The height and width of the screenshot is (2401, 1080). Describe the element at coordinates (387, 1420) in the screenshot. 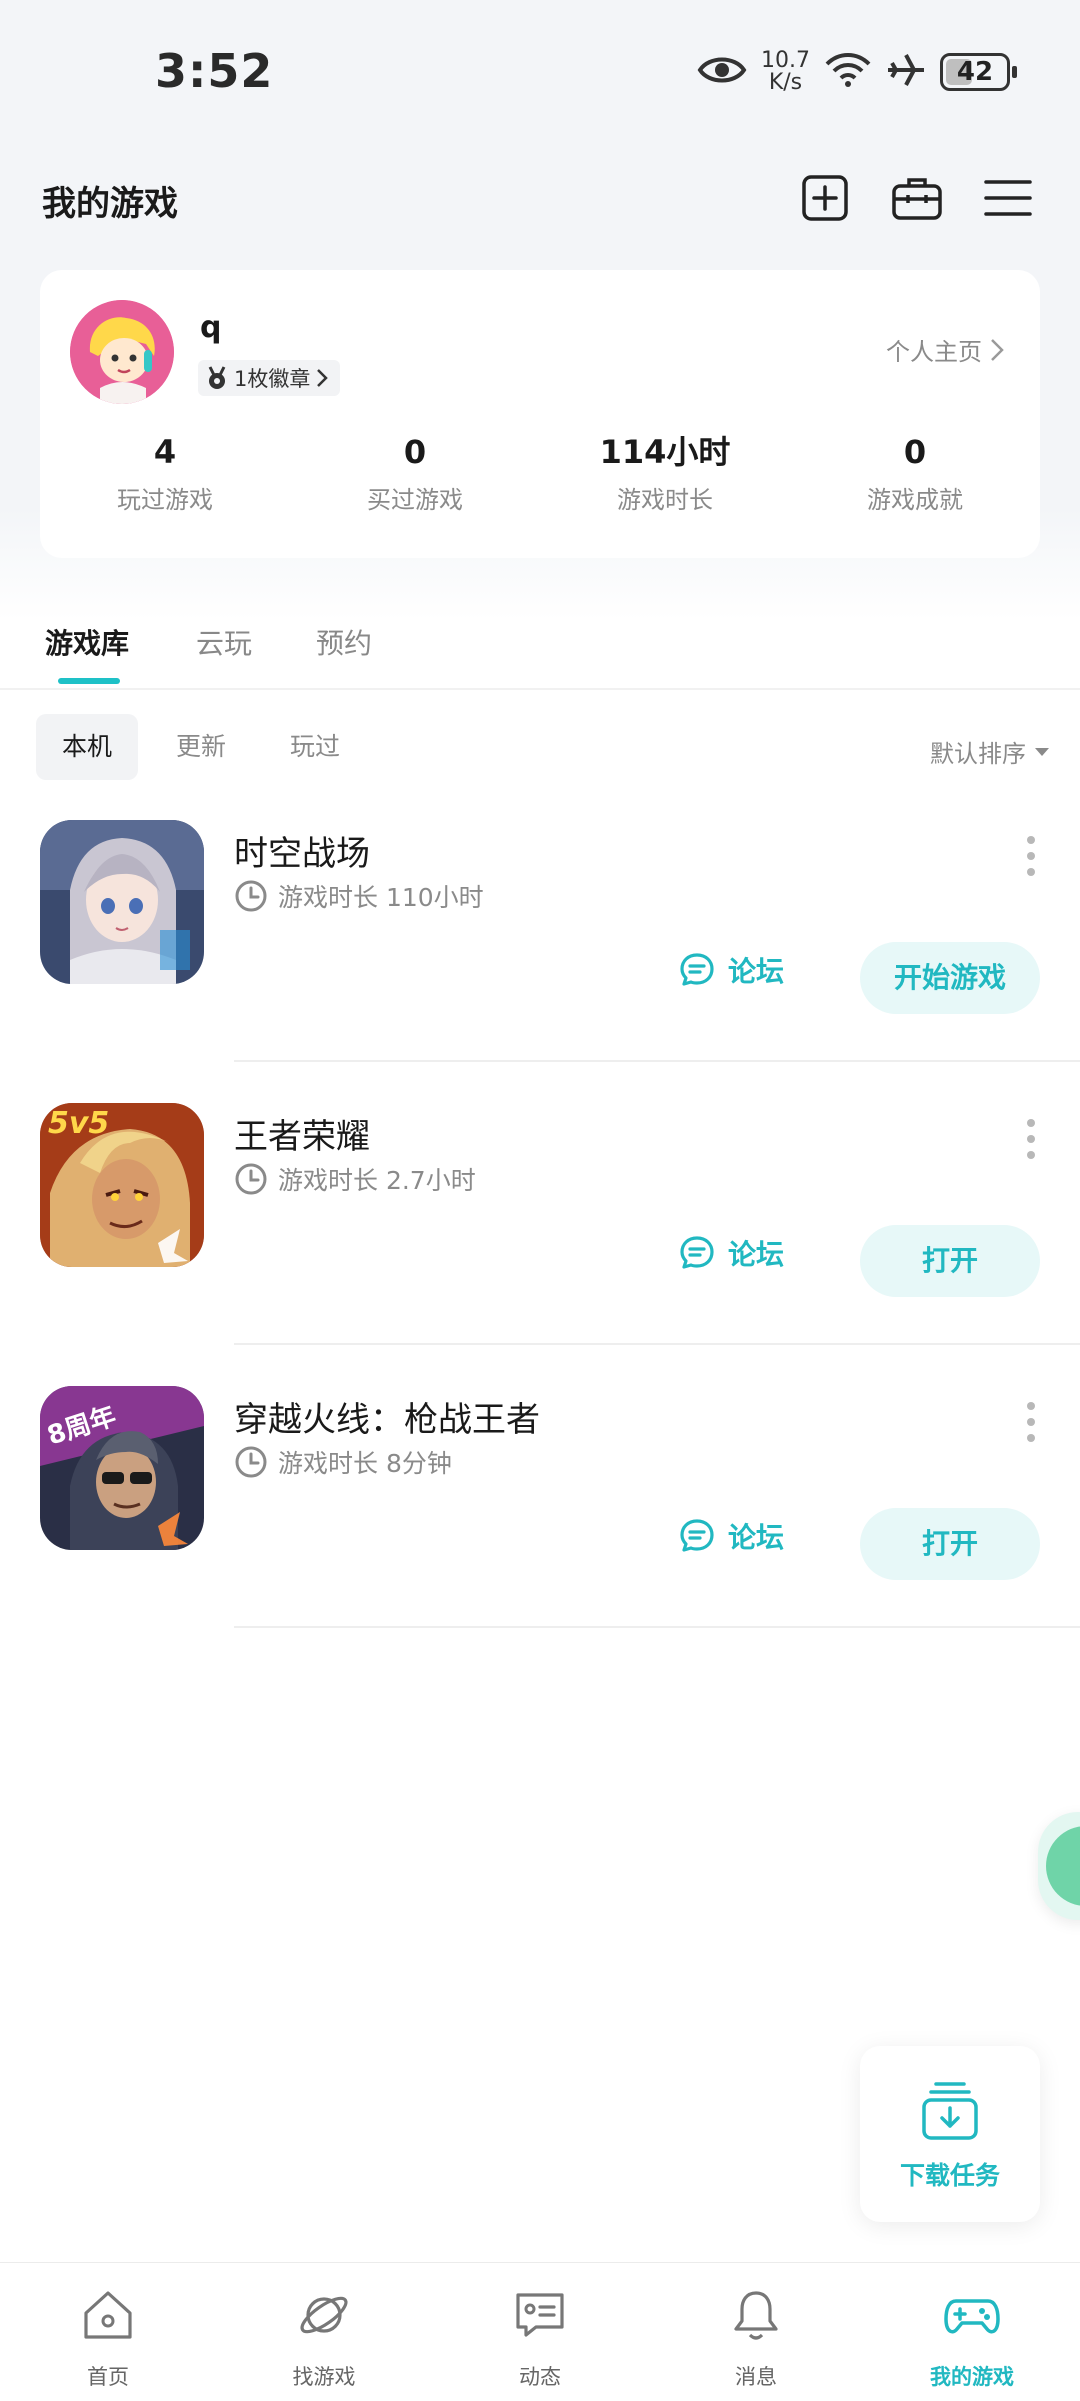

I see `game-name: 穿越火线：枪战王者` at that location.